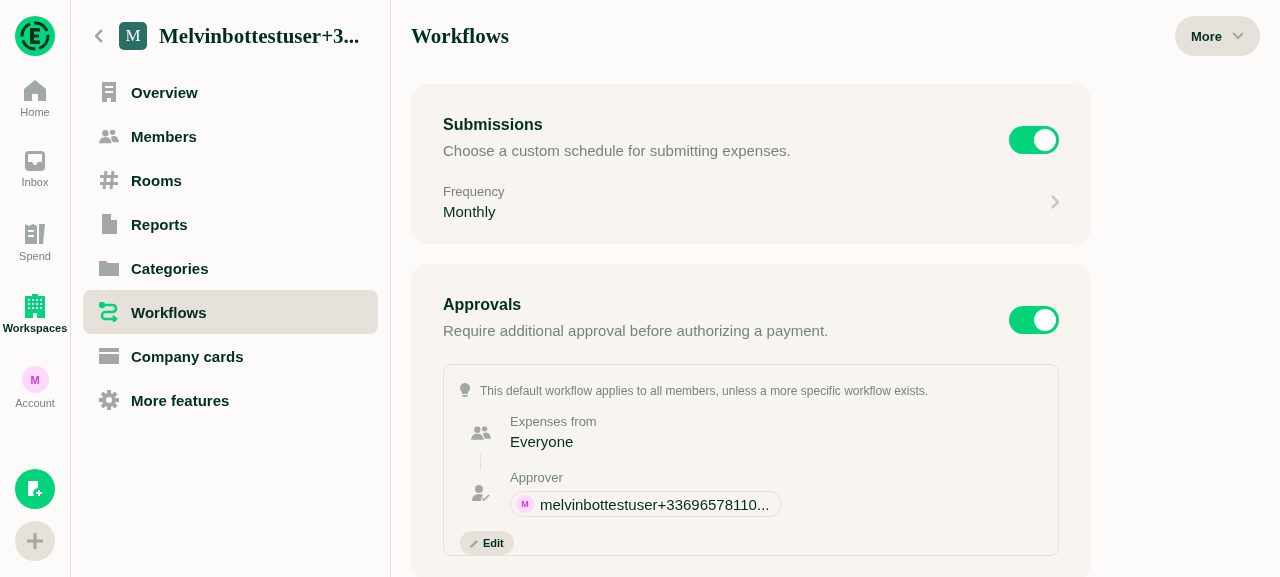 This screenshot has width=1280, height=577. I want to click on nav-rail-item: Inbox, so click(35, 186).